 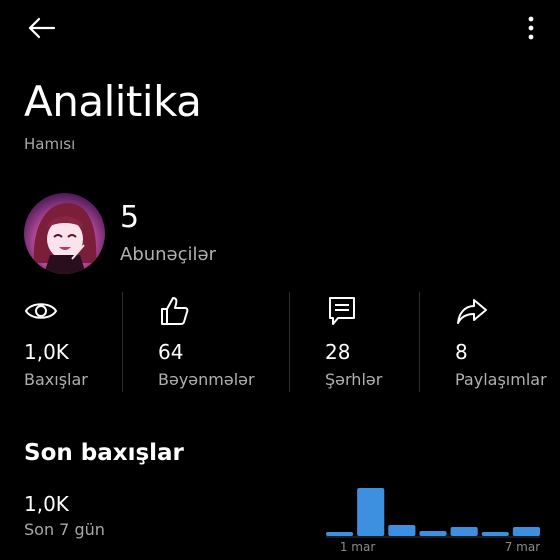 I want to click on arrow-left-icon, so click(x=42, y=28).